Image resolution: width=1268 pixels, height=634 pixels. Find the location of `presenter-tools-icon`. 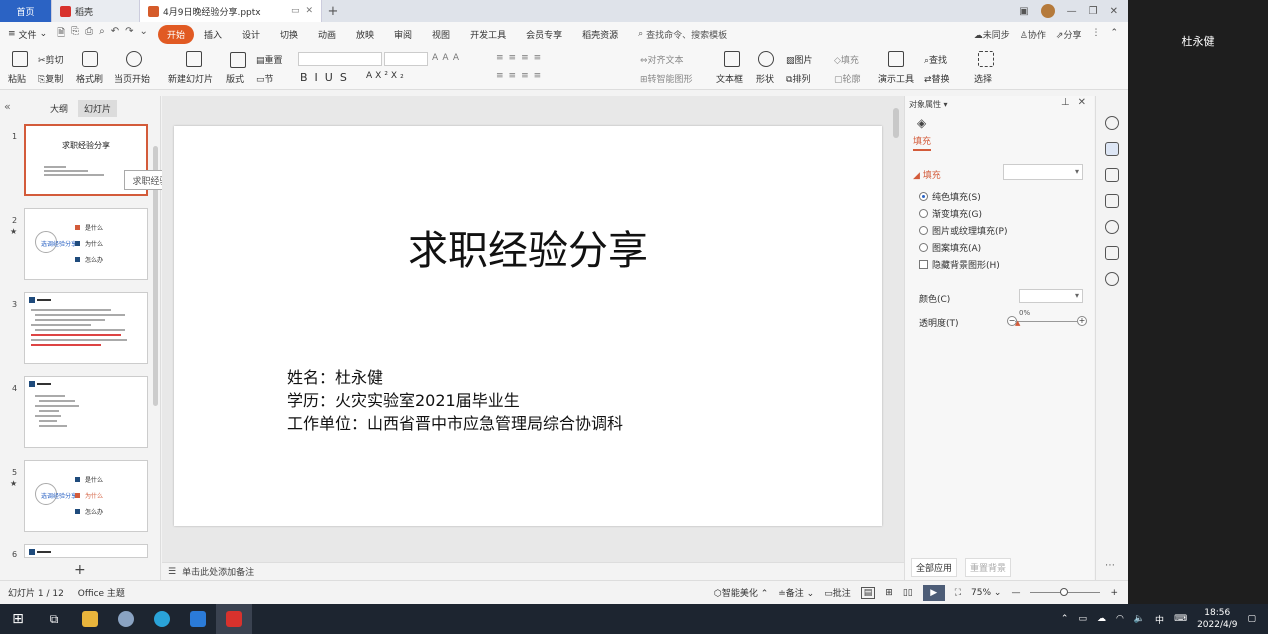

presenter-tools-icon is located at coordinates (896, 59).